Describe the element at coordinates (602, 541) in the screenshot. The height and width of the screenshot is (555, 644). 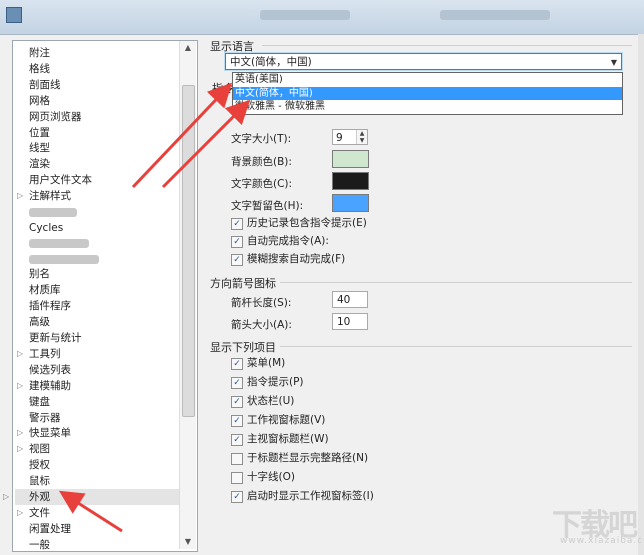
I see `watermark-url: www.xiazaiba.com` at that location.